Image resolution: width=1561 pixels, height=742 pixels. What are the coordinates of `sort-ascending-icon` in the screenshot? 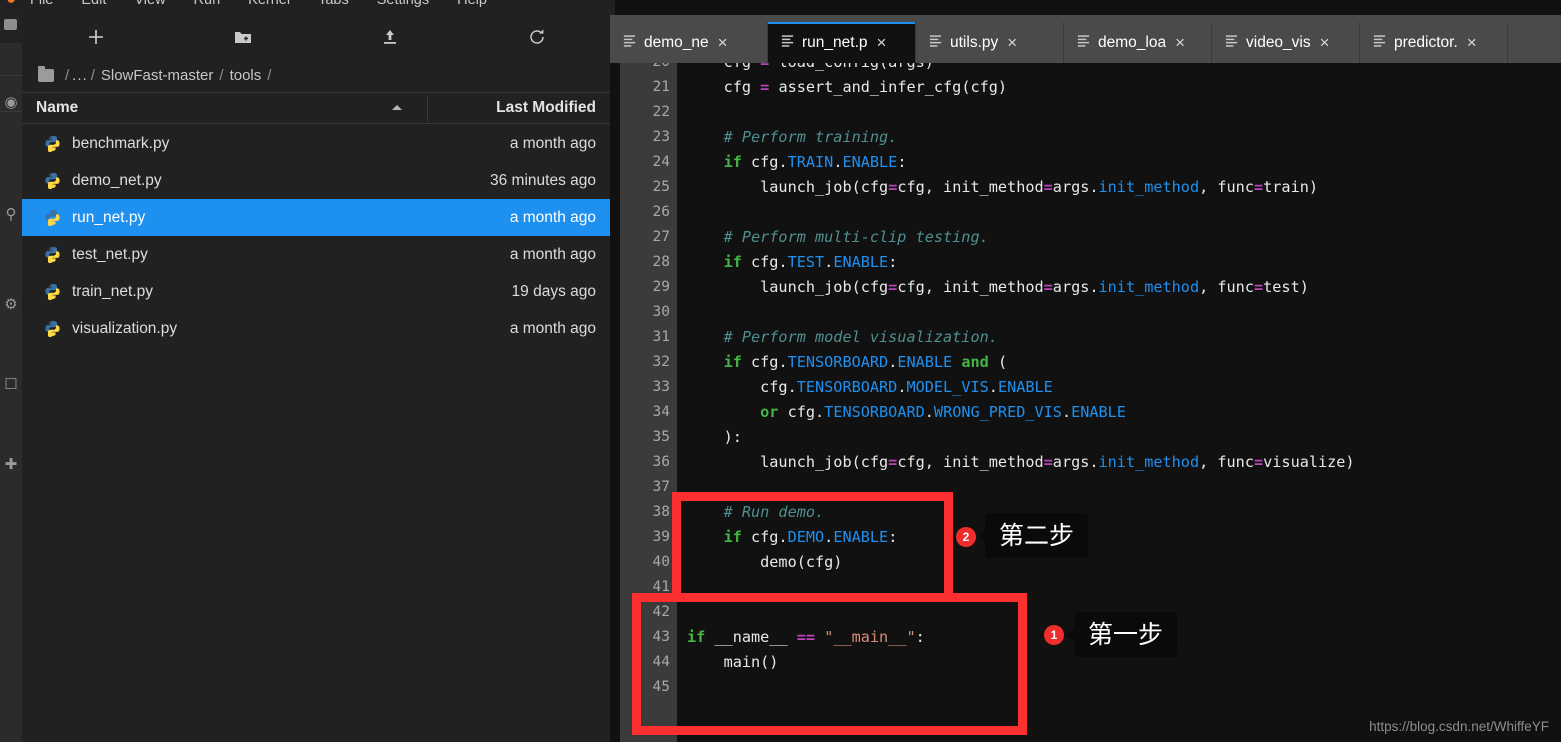 It's located at (397, 107).